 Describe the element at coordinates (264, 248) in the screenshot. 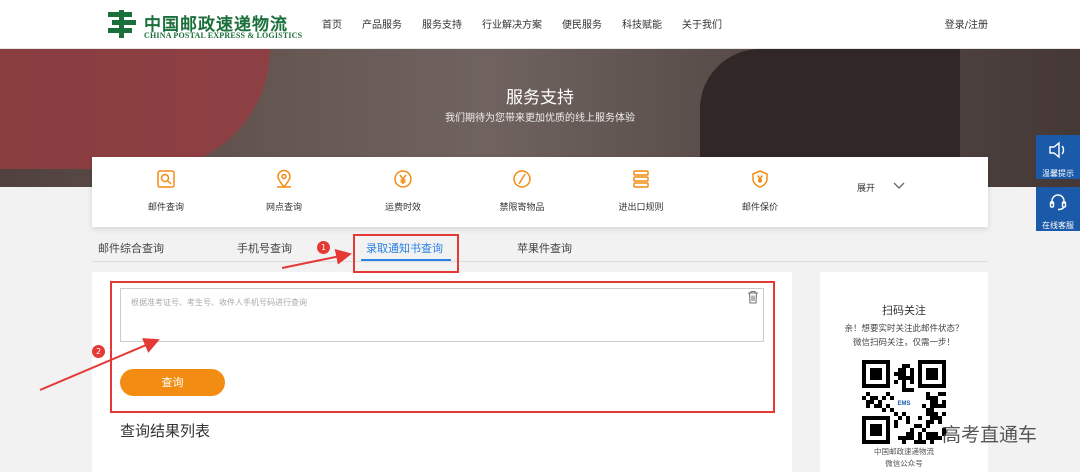

I see `tab-phone-query: 手机号查询` at that location.